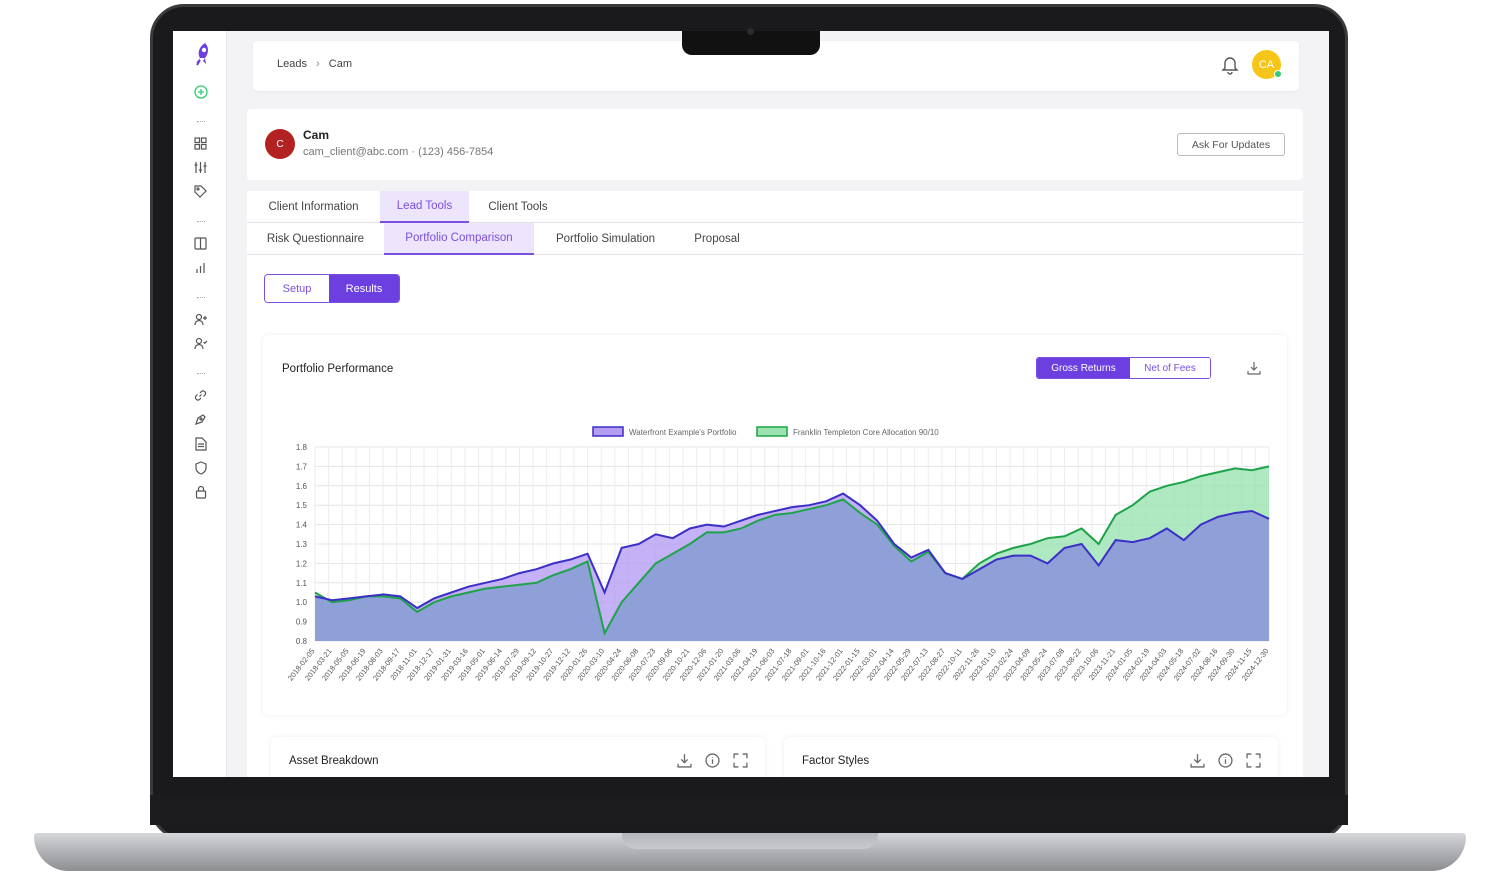 The width and height of the screenshot is (1500, 877). Describe the element at coordinates (200, 467) in the screenshot. I see `shield-icon` at that location.